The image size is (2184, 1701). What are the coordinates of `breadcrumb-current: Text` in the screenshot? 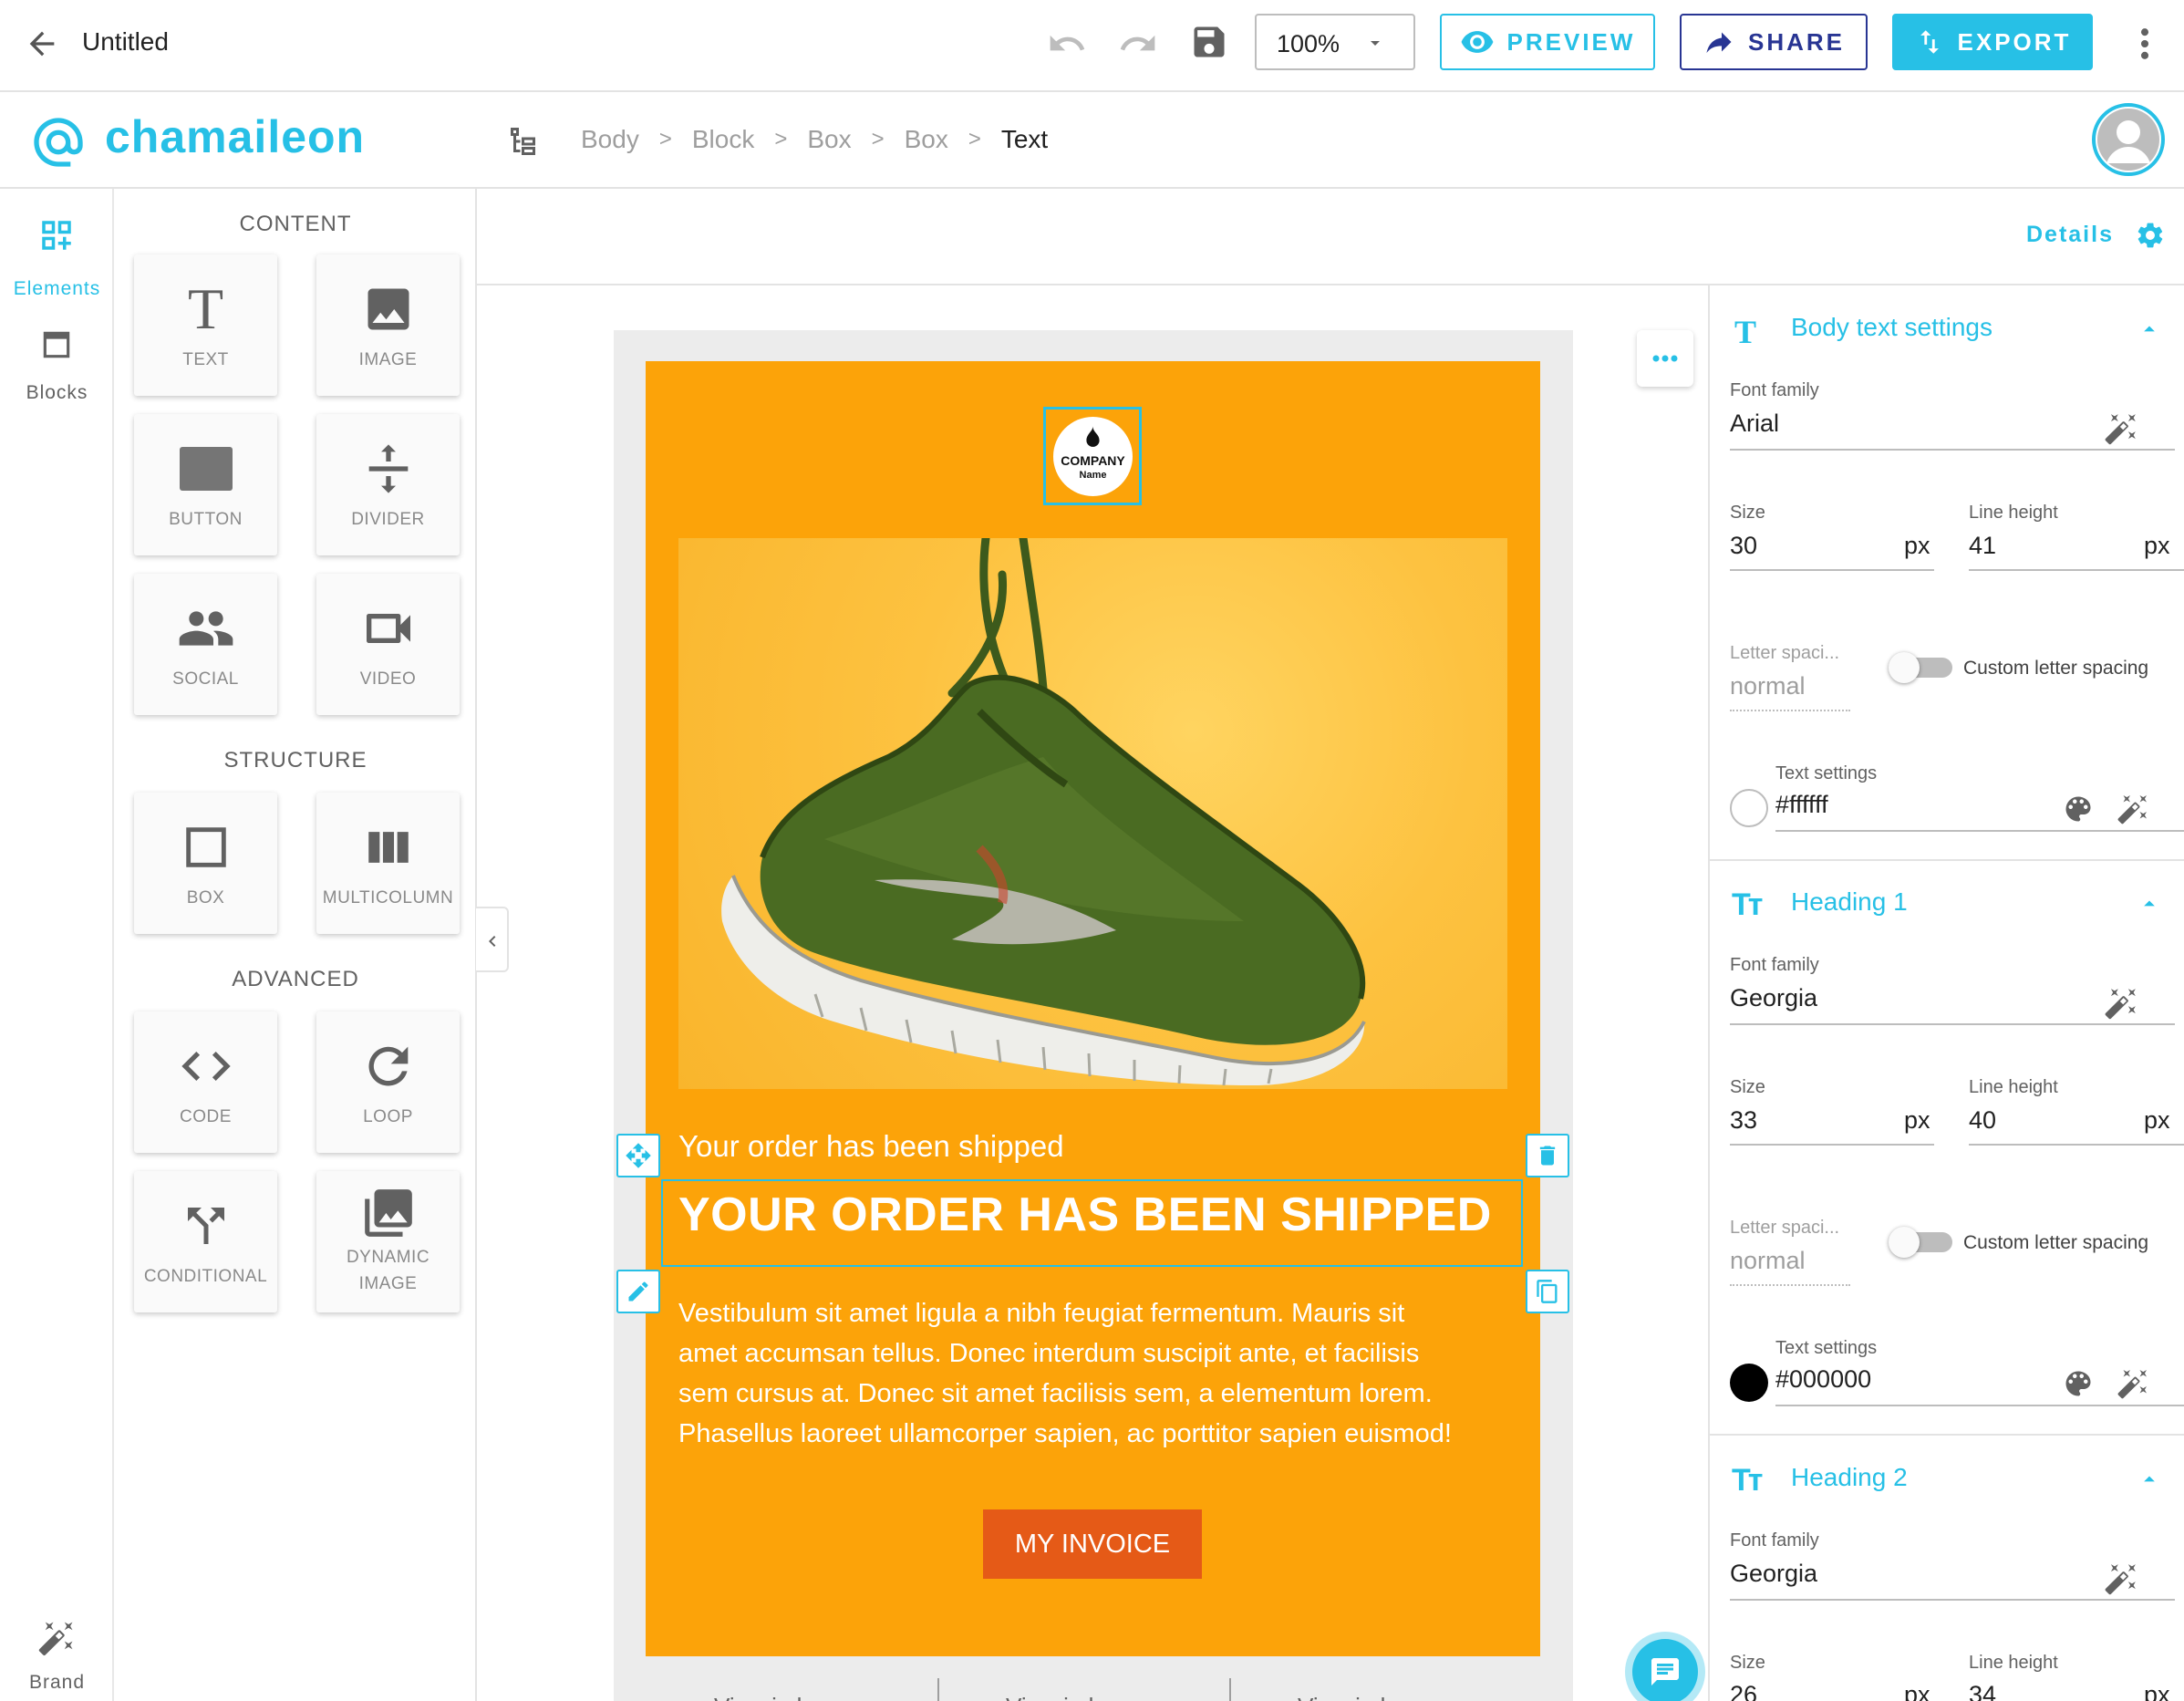 It's located at (1025, 140).